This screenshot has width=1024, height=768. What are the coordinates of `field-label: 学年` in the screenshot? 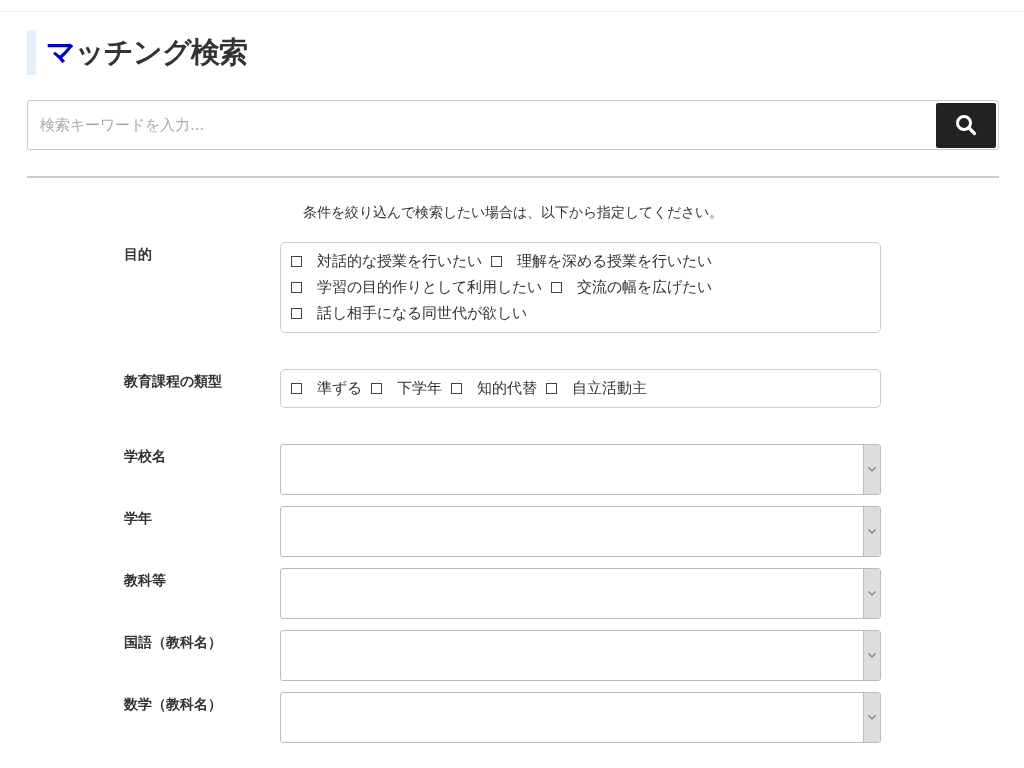 It's located at (138, 518).